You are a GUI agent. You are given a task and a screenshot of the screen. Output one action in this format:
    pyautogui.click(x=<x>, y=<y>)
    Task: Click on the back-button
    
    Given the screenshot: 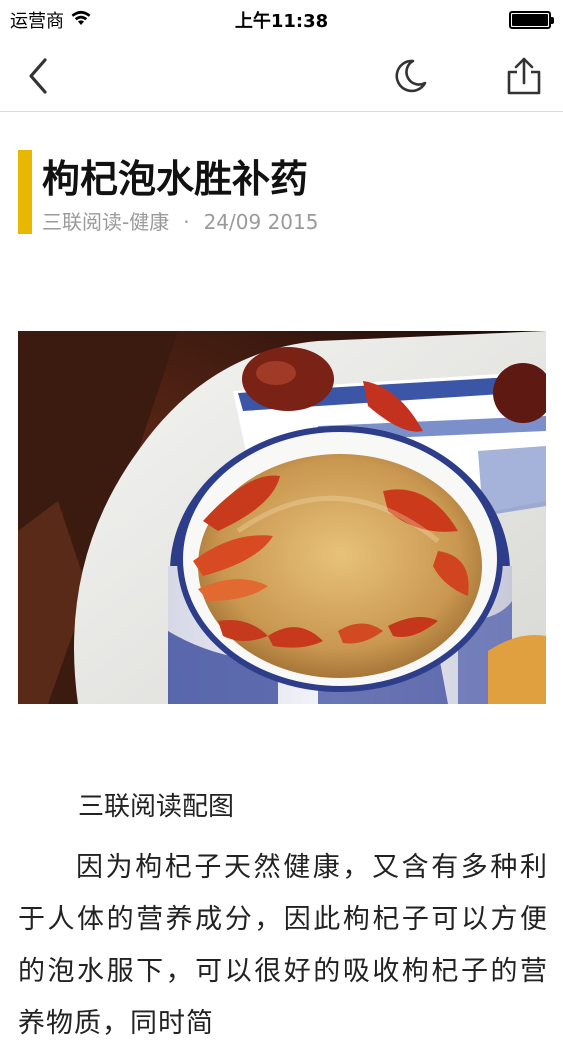 What is the action you would take?
    pyautogui.click(x=38, y=76)
    